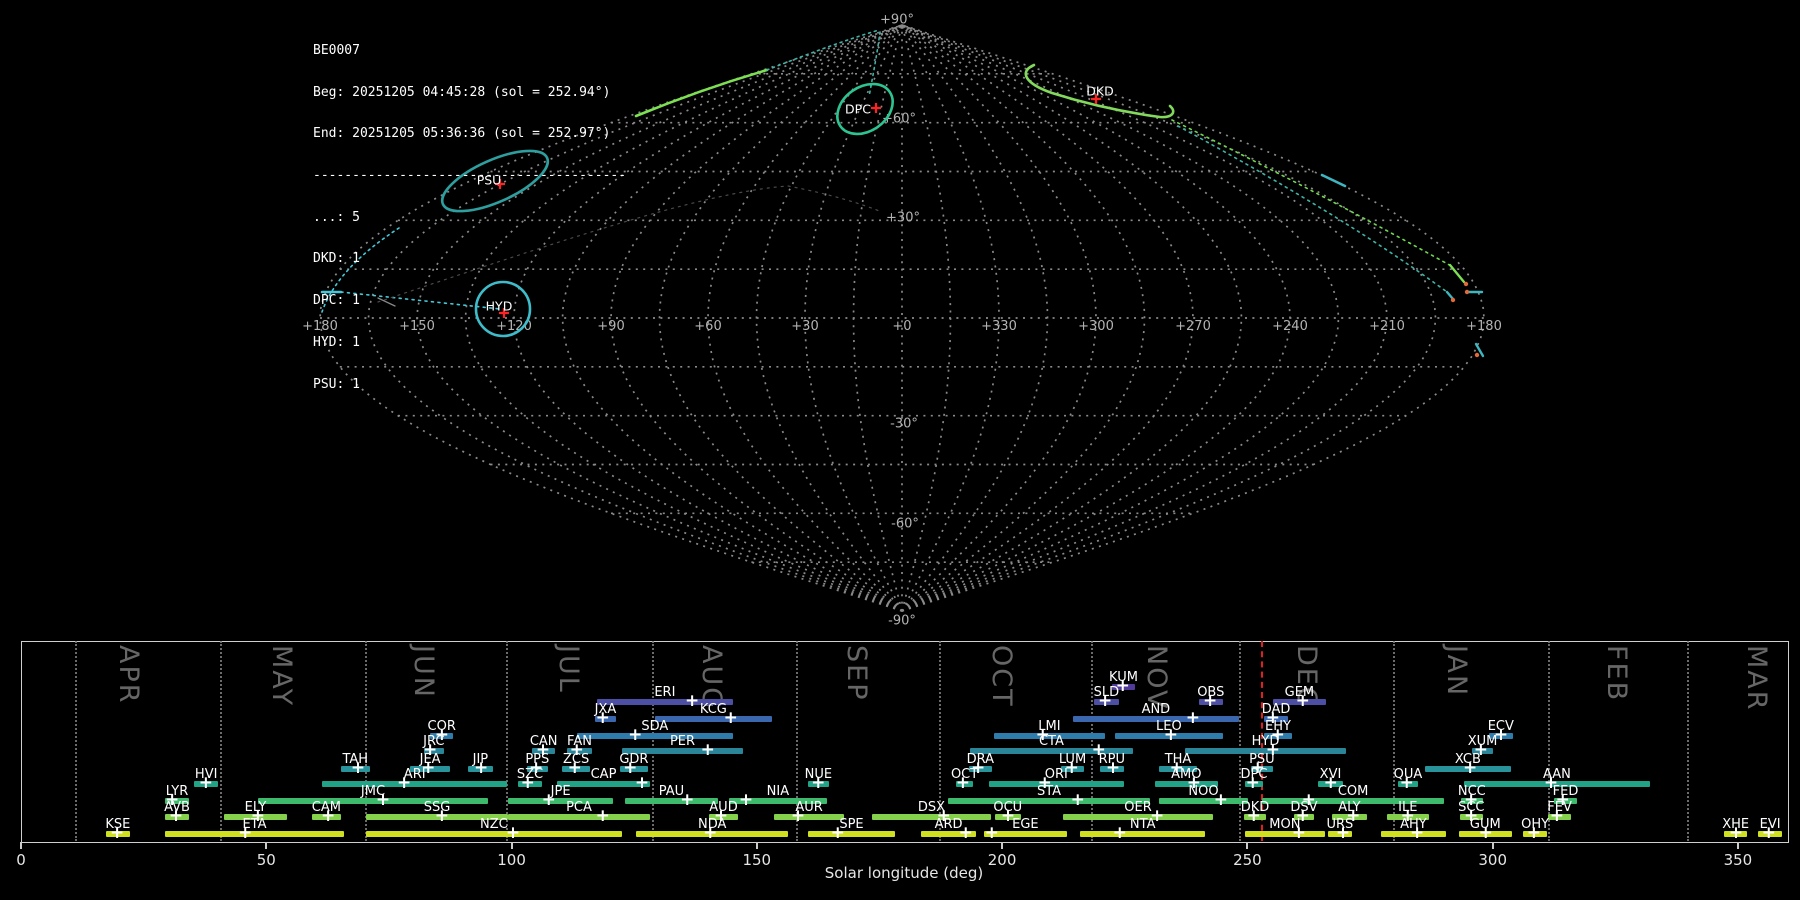 Image resolution: width=1800 pixels, height=900 pixels. What do you see at coordinates (1247, 860) in the screenshot?
I see `axis-tick-label: 250` at bounding box center [1247, 860].